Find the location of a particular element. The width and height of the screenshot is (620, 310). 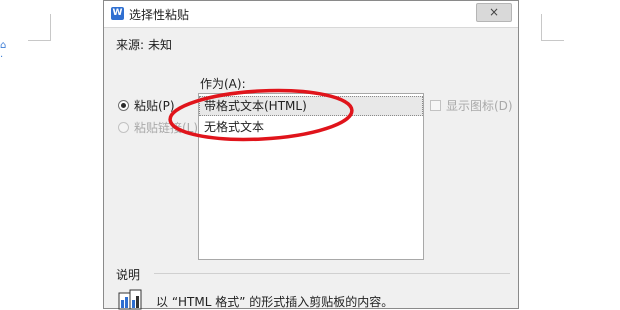

source-value: 未知 is located at coordinates (160, 45).